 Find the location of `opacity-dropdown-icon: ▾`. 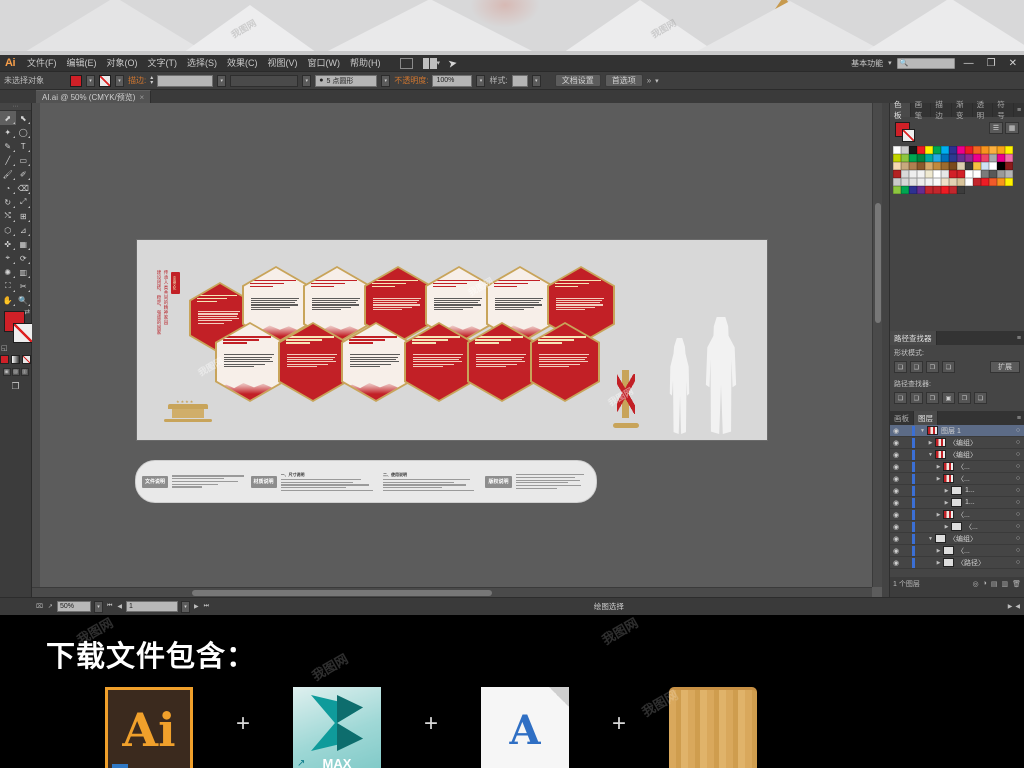

opacity-dropdown-icon: ▾ is located at coordinates (481, 80).